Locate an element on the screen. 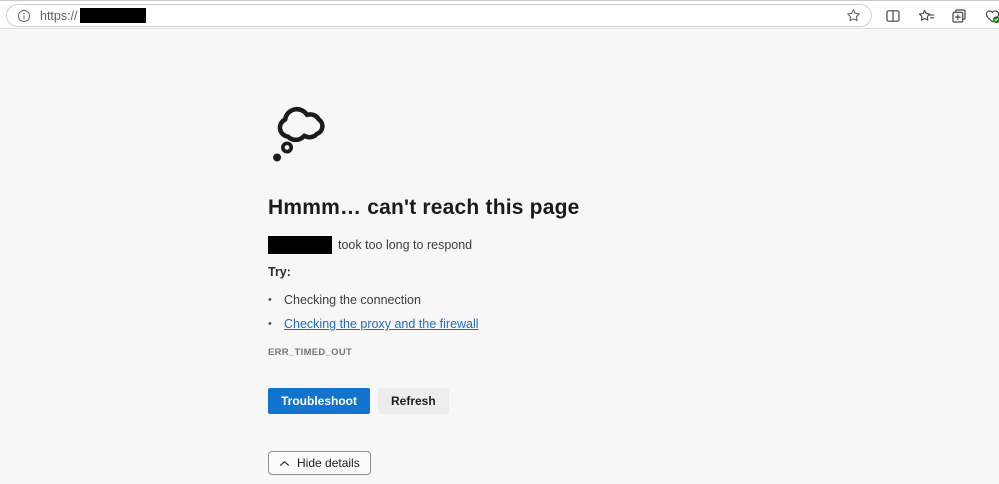 The height and width of the screenshot is (484, 999). suggestion-item: • Checking the connection is located at coordinates (373, 300).